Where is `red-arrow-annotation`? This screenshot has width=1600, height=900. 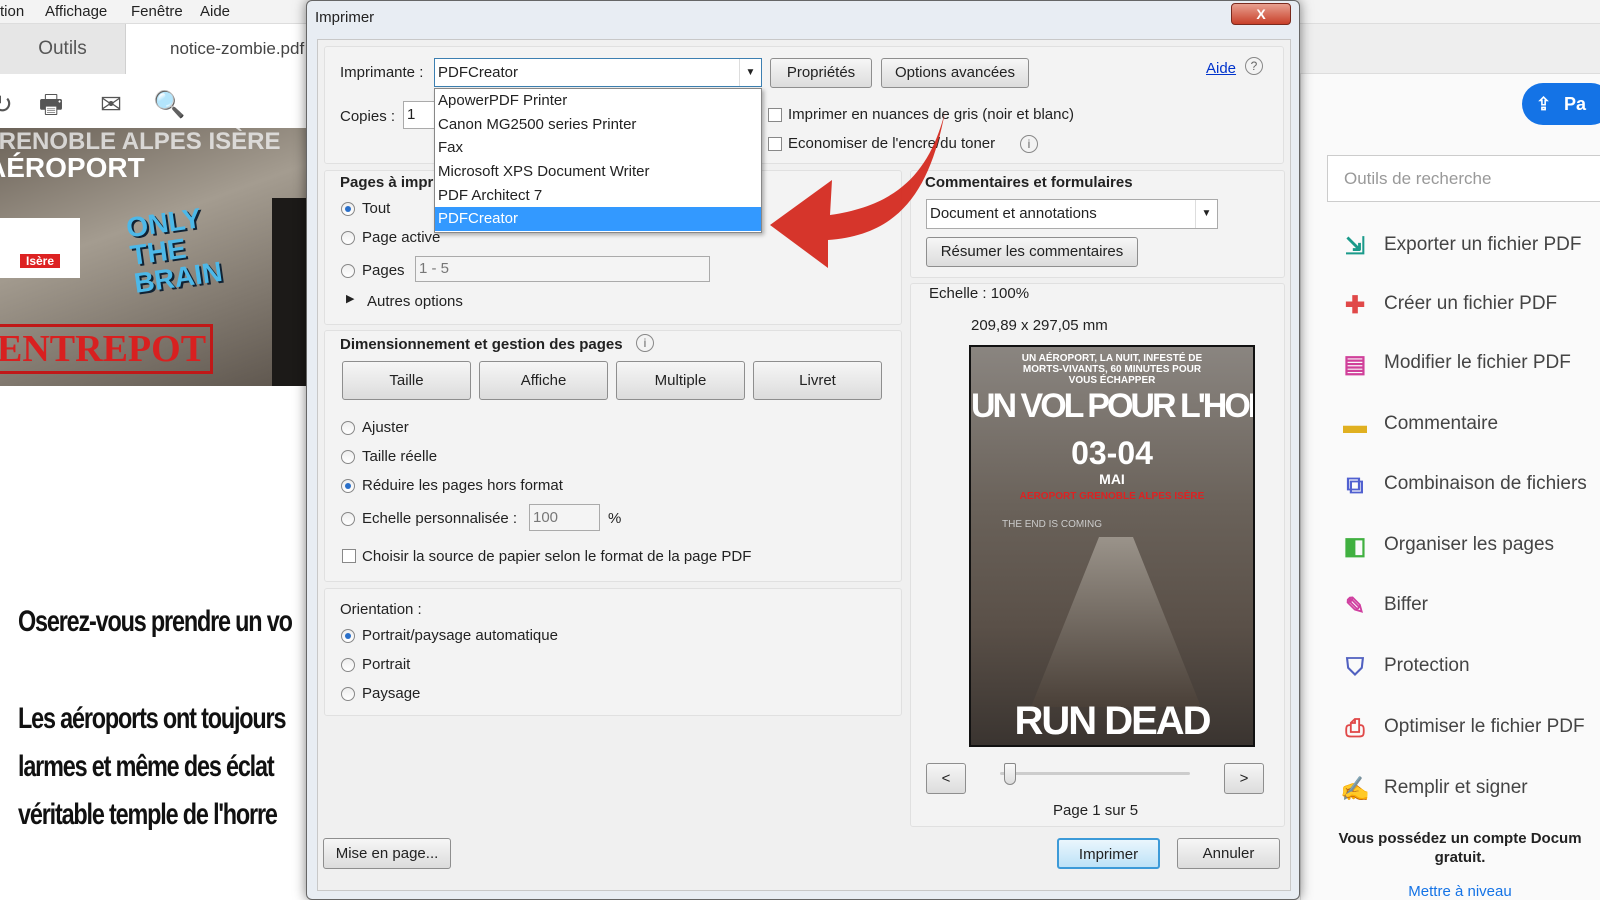 red-arrow-annotation is located at coordinates (857, 190).